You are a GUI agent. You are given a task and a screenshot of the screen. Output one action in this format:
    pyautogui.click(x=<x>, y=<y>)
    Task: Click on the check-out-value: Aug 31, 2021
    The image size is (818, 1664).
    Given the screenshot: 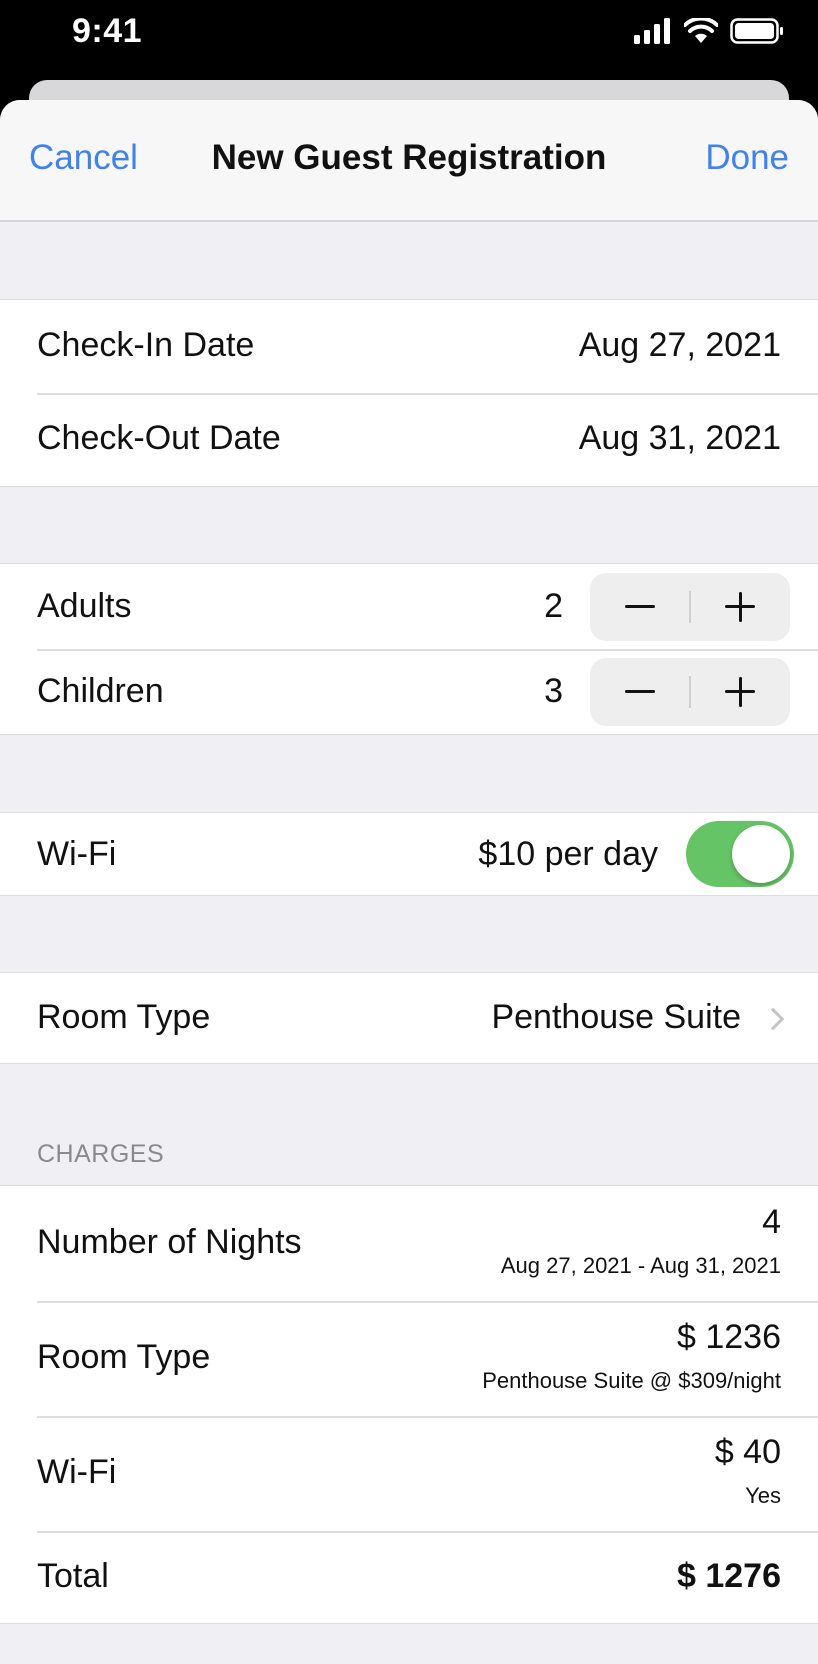 What is the action you would take?
    pyautogui.click(x=680, y=438)
    